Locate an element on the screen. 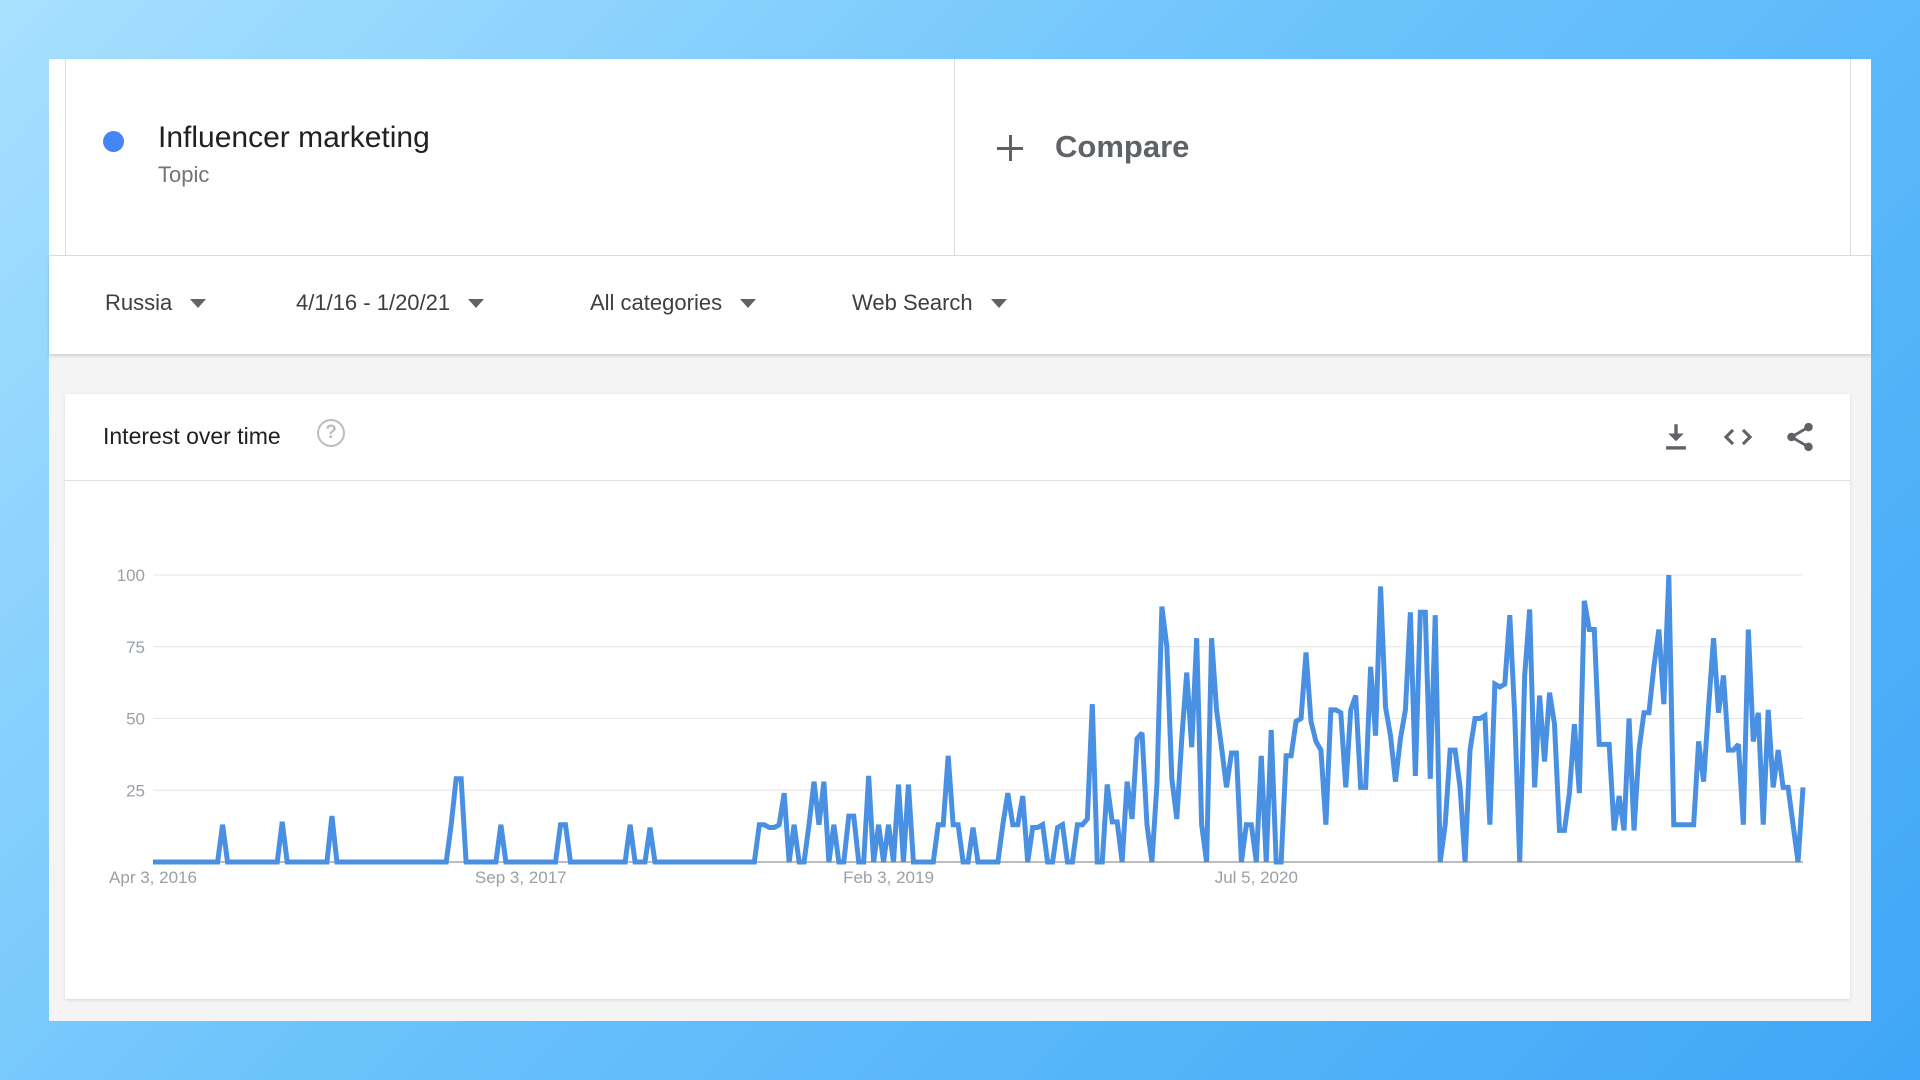 Image resolution: width=1920 pixels, height=1080 pixels. search-term-card: Influencer marketing Topic is located at coordinates (510, 157).